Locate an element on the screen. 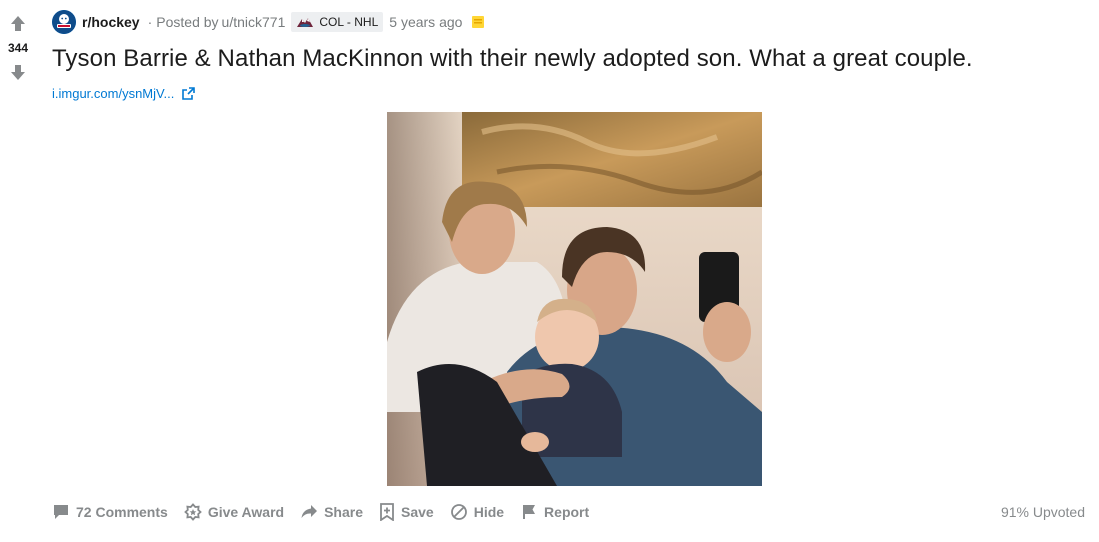 This screenshot has height=542, width=1099. report-button: Report is located at coordinates (554, 512).